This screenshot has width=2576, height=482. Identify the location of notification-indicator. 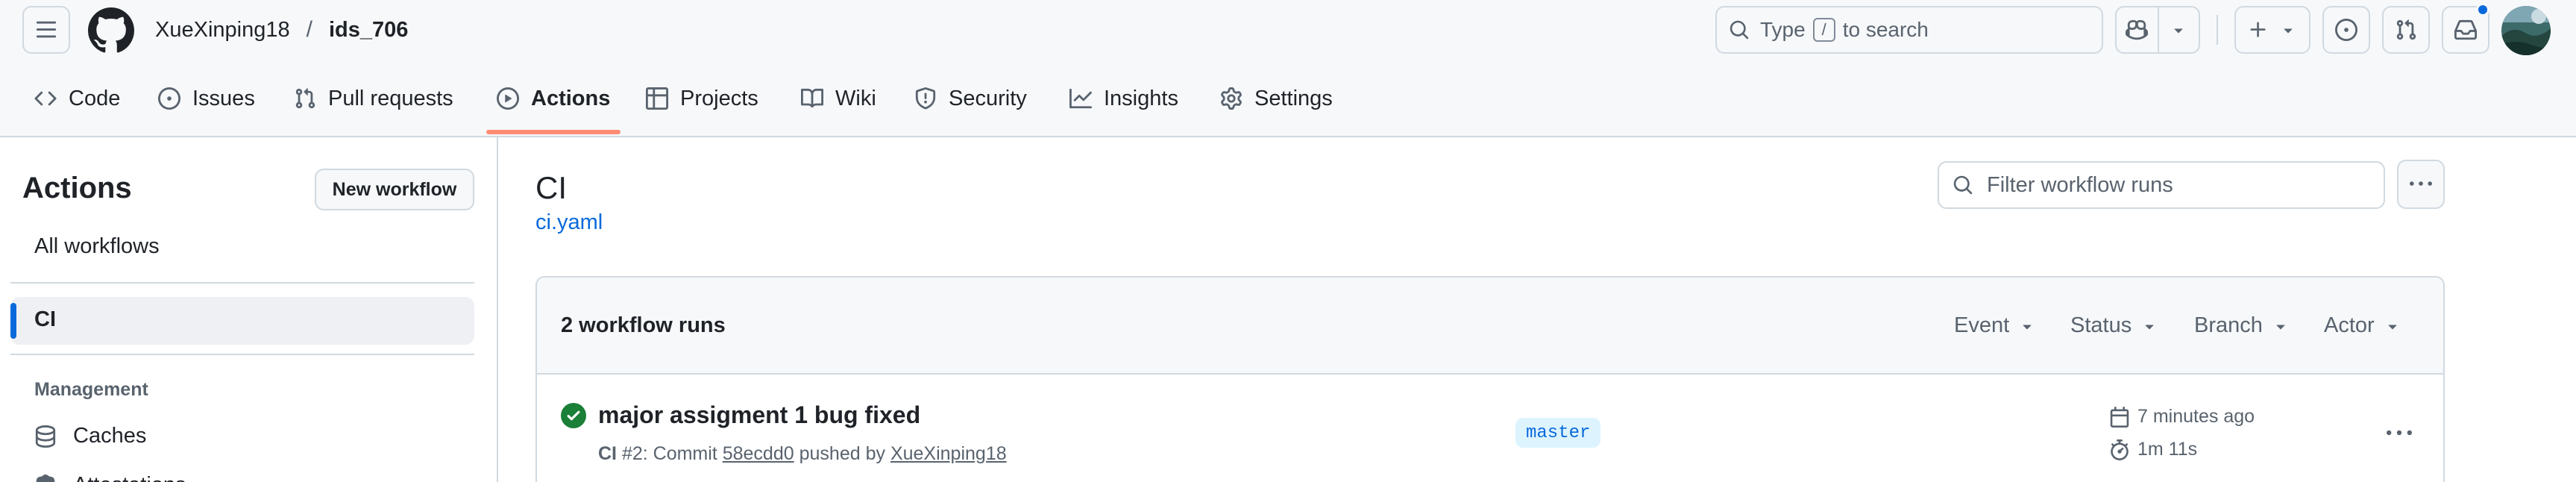
(2482, 9).